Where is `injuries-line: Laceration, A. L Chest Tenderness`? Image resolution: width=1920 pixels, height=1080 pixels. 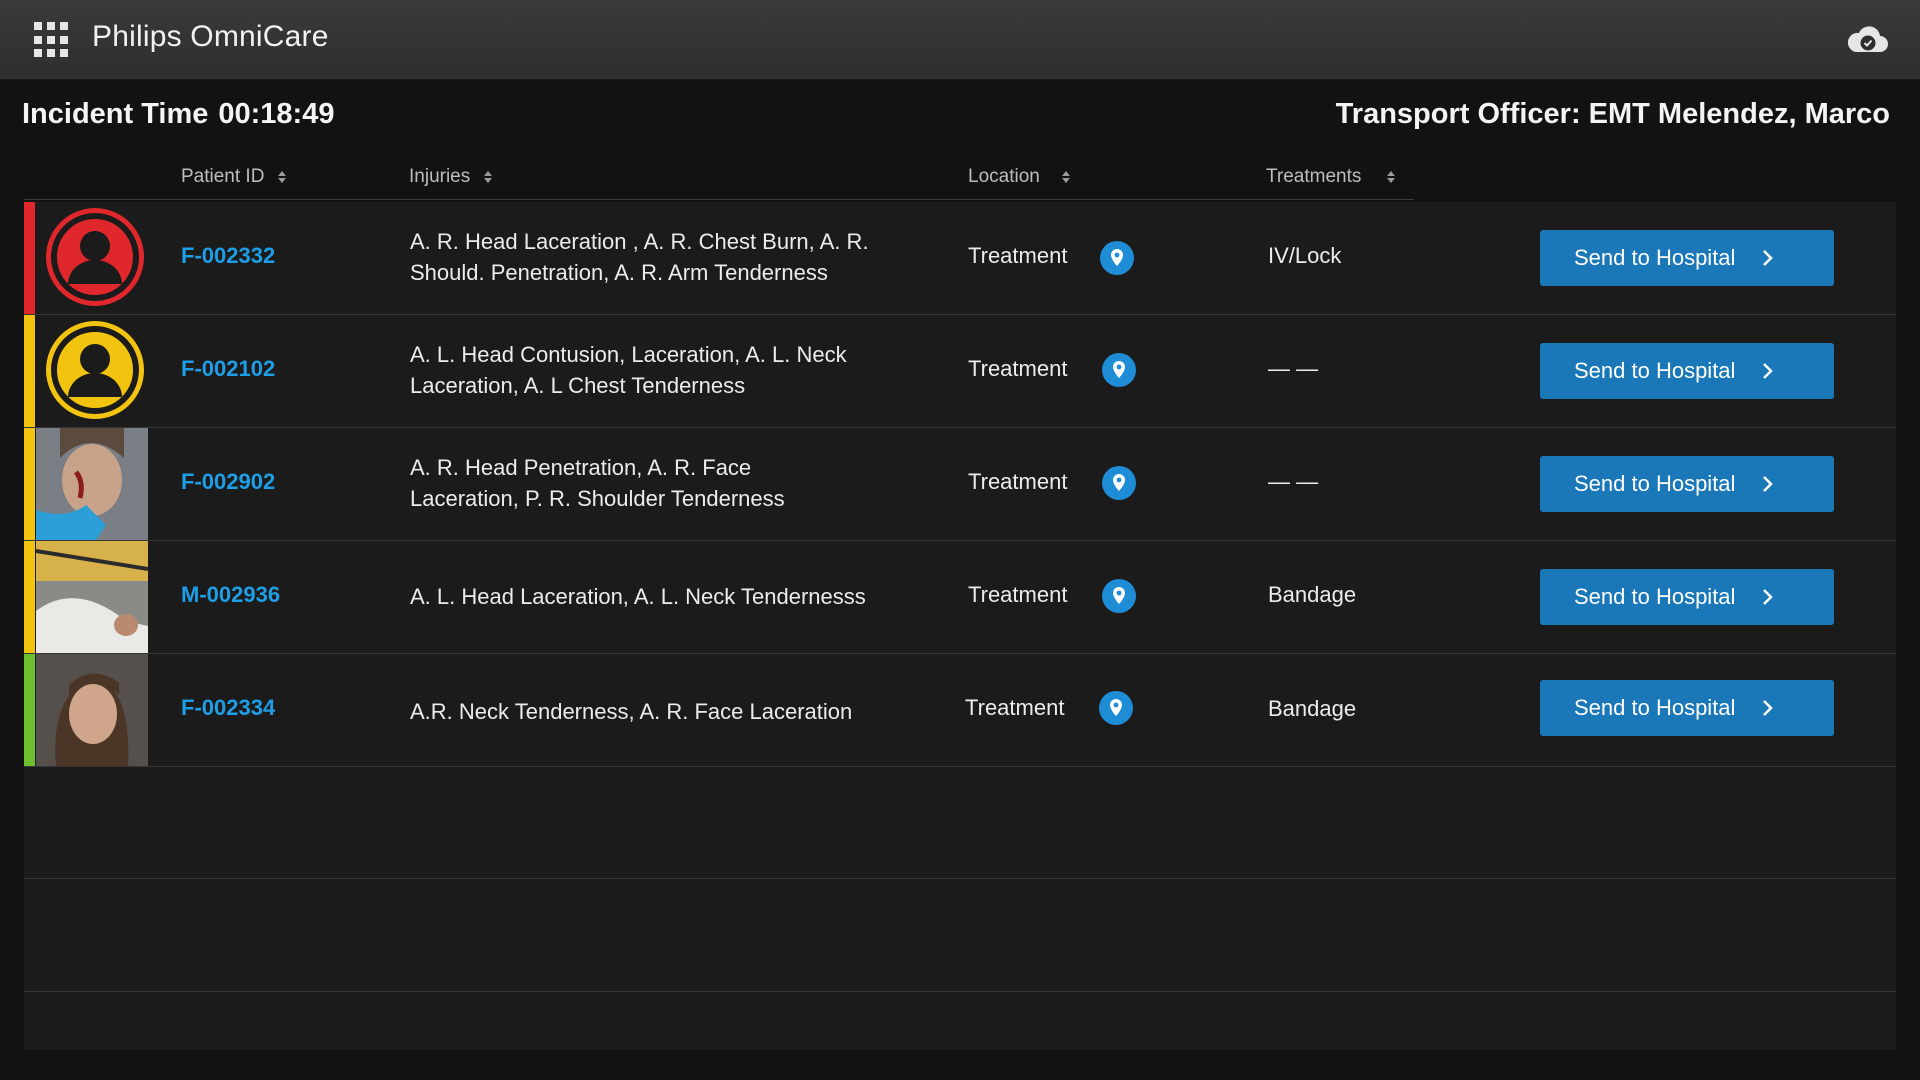
injuries-line: Laceration, A. L Chest Tenderness is located at coordinates (578, 385).